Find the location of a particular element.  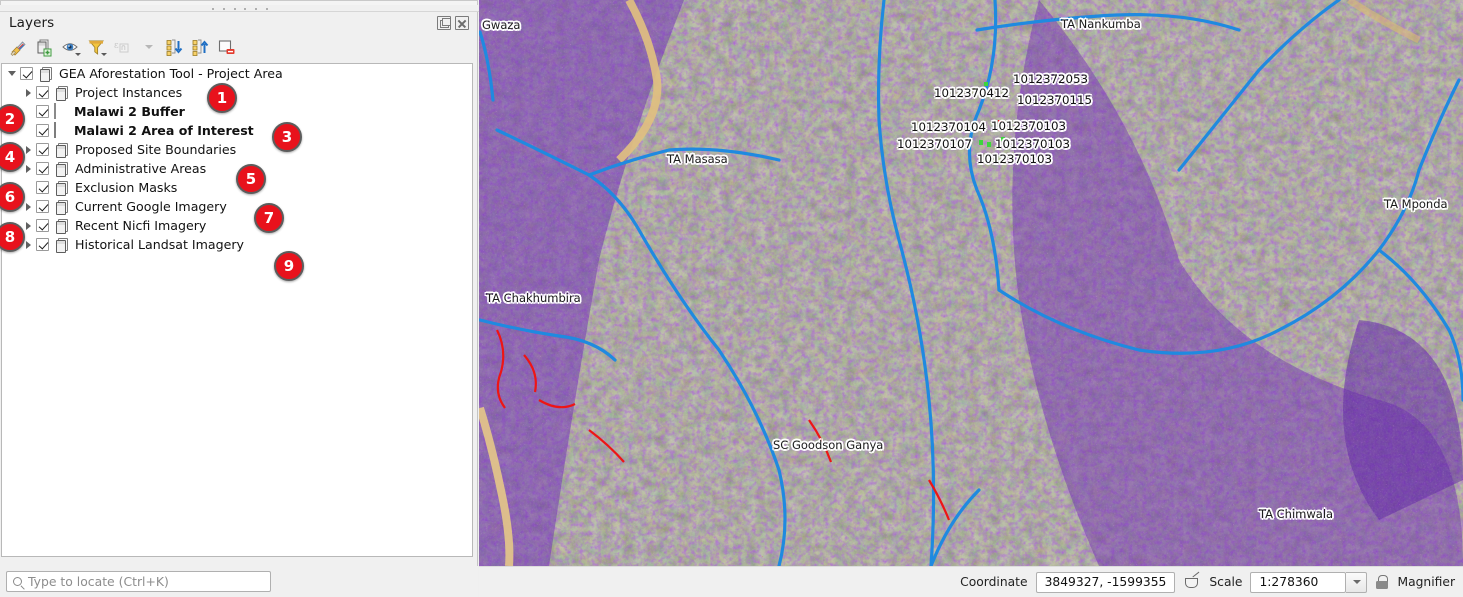

locator-bar: Type to locate (Ctrl+K) is located at coordinates (138, 581).